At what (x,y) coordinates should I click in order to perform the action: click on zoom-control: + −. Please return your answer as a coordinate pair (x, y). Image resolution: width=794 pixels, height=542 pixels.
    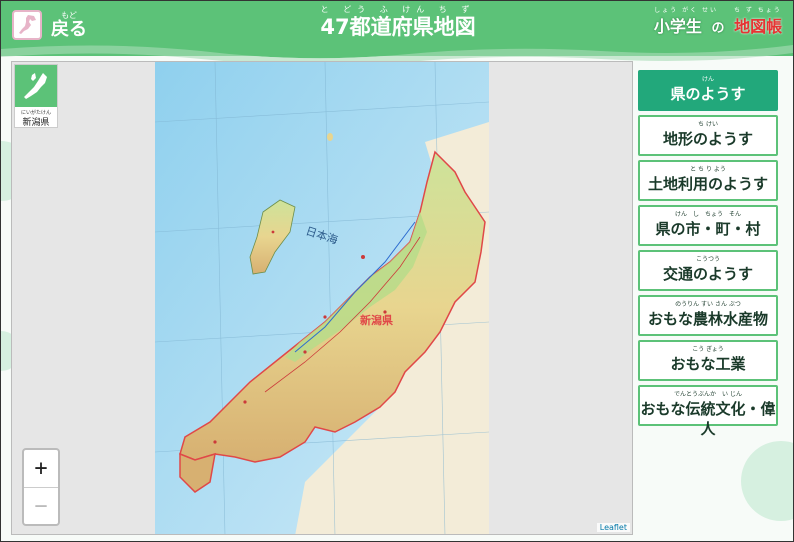
    Looking at the image, I should click on (41, 487).